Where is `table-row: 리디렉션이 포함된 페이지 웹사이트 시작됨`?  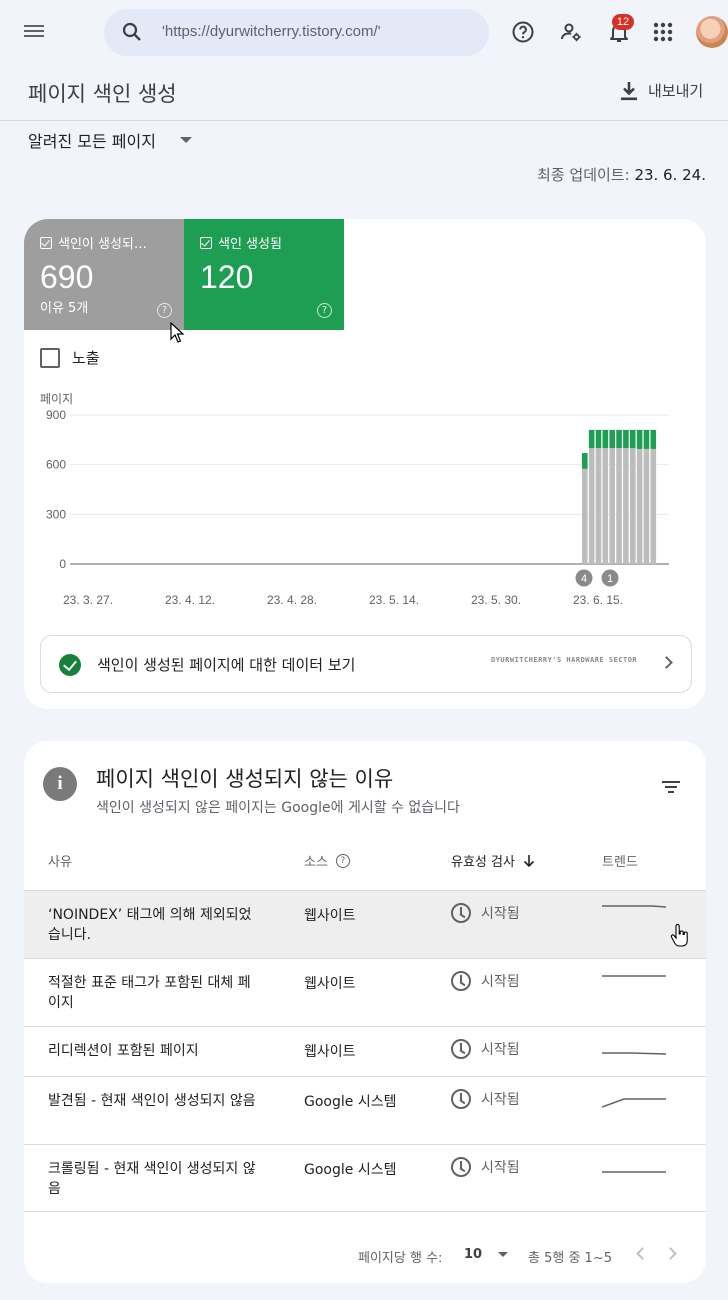
table-row: 리디렉션이 포함된 페이지 웹사이트 시작됨 is located at coordinates (365, 1051).